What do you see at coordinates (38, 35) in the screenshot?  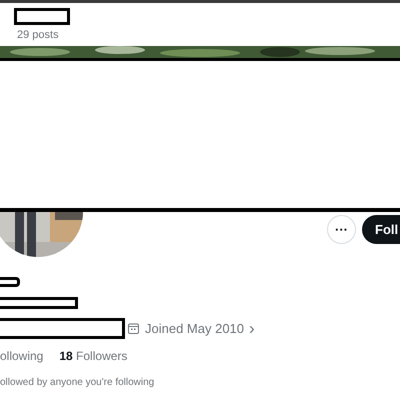 I see `post-count: 29 posts` at bounding box center [38, 35].